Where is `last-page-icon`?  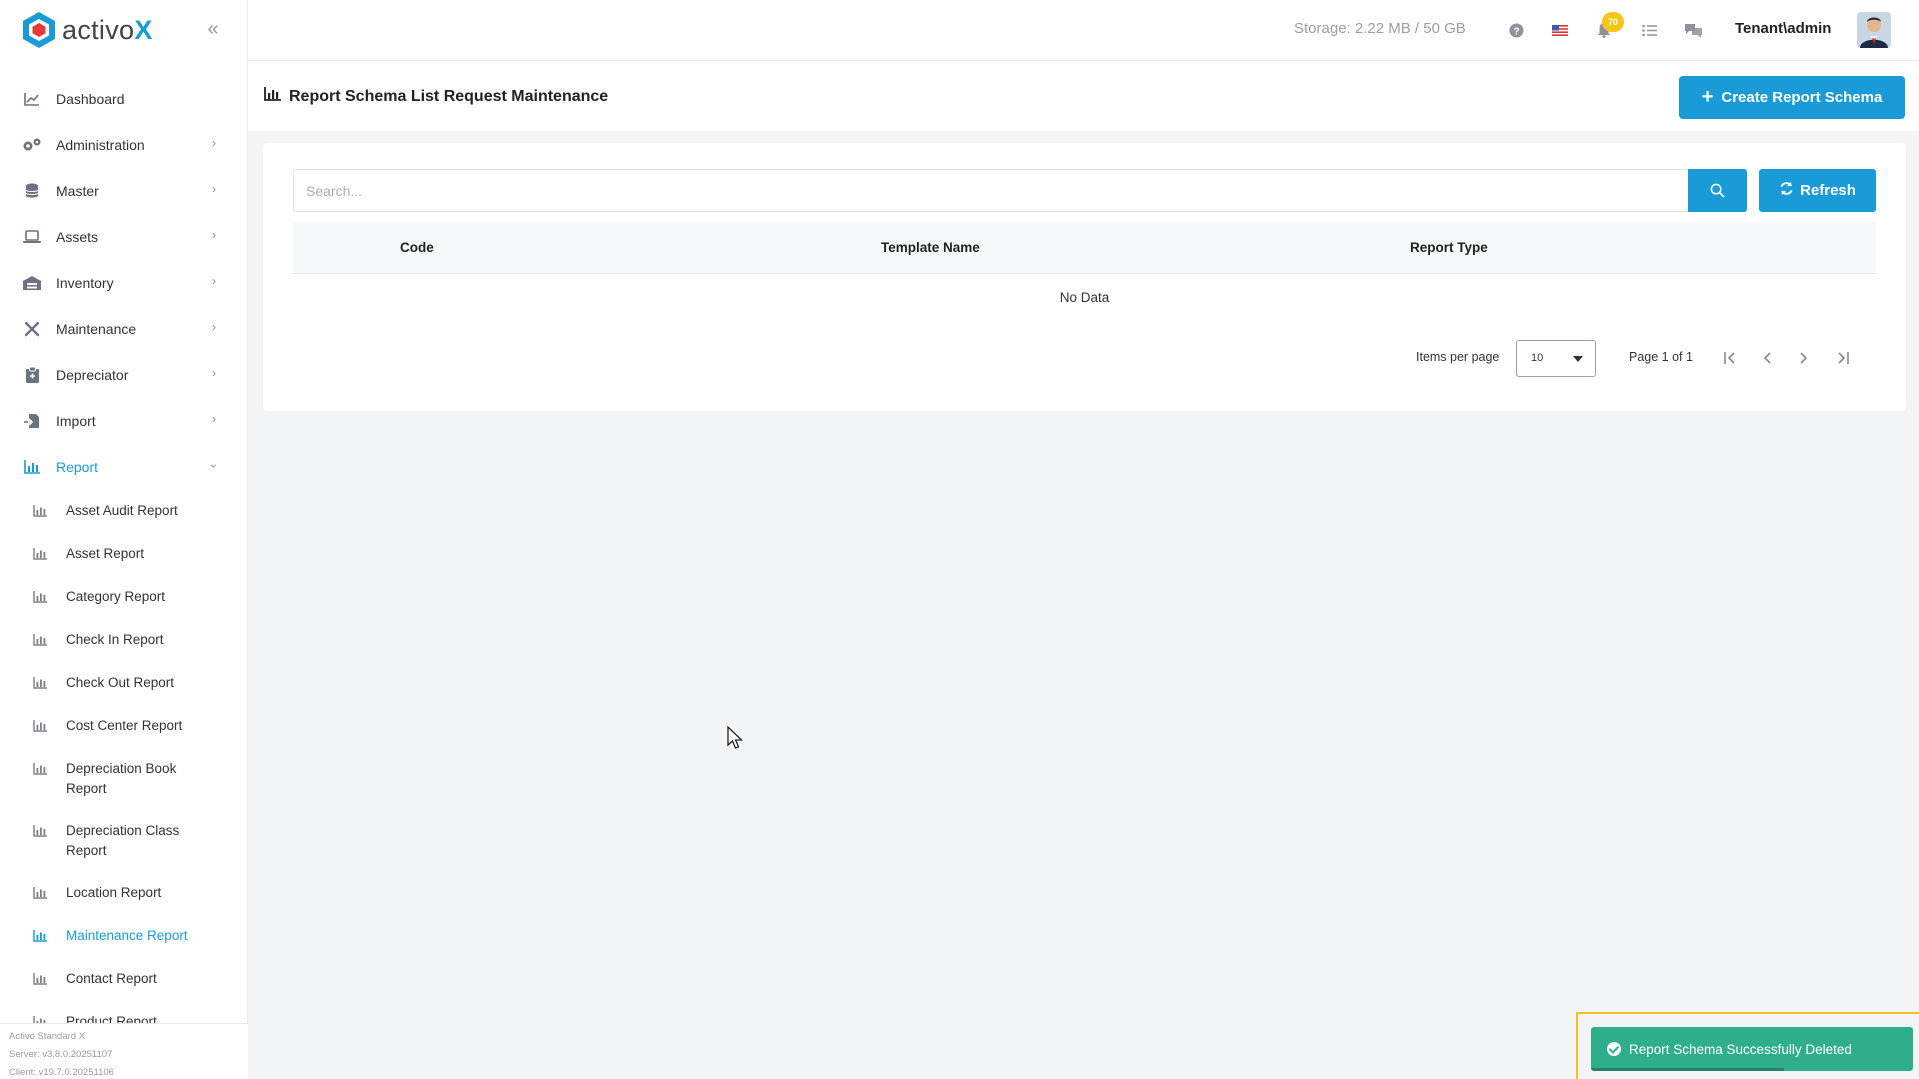
last-page-icon is located at coordinates (1843, 358).